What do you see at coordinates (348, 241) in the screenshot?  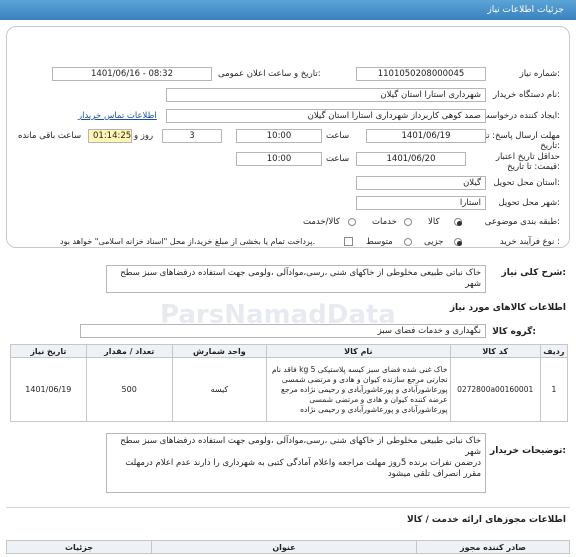 I see `treasury-checkbox` at bounding box center [348, 241].